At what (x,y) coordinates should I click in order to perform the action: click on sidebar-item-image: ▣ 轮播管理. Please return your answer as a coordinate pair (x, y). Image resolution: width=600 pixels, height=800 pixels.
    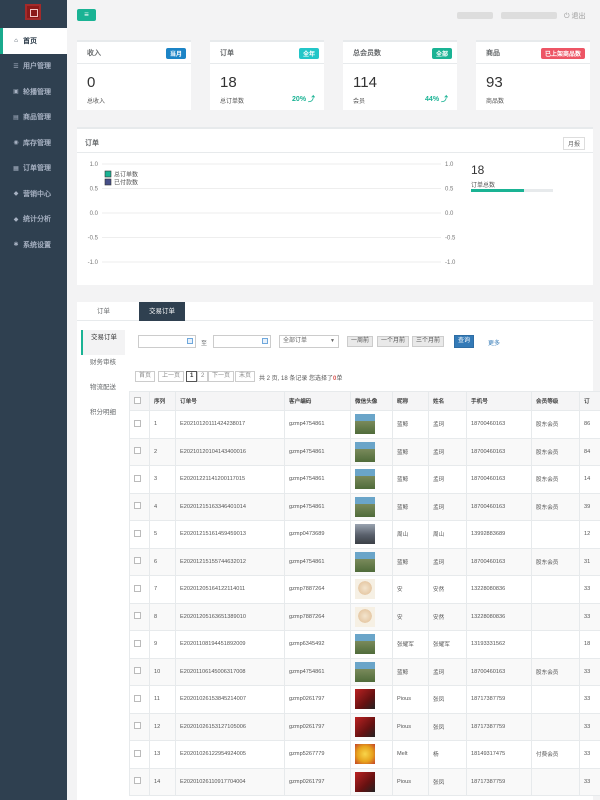
    Looking at the image, I should click on (33, 92).